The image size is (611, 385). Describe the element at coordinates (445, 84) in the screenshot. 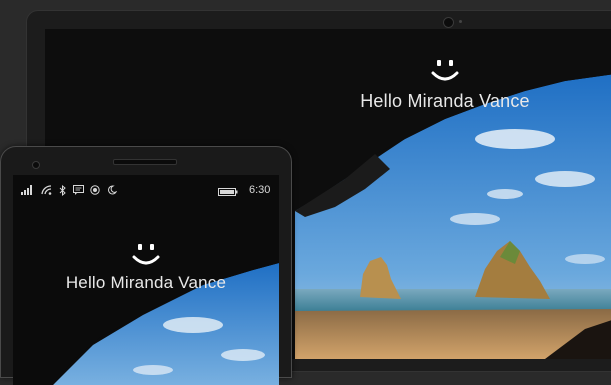

I see `laptop-greeting: Hello Miranda Vance` at that location.